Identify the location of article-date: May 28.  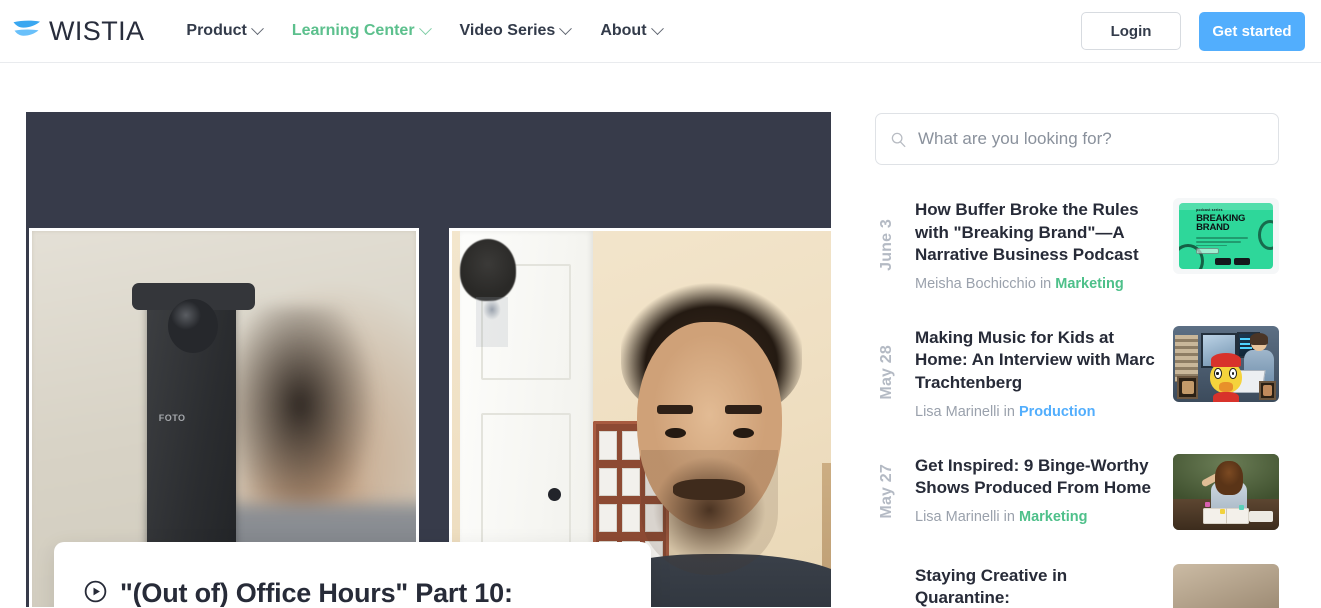
(887, 373).